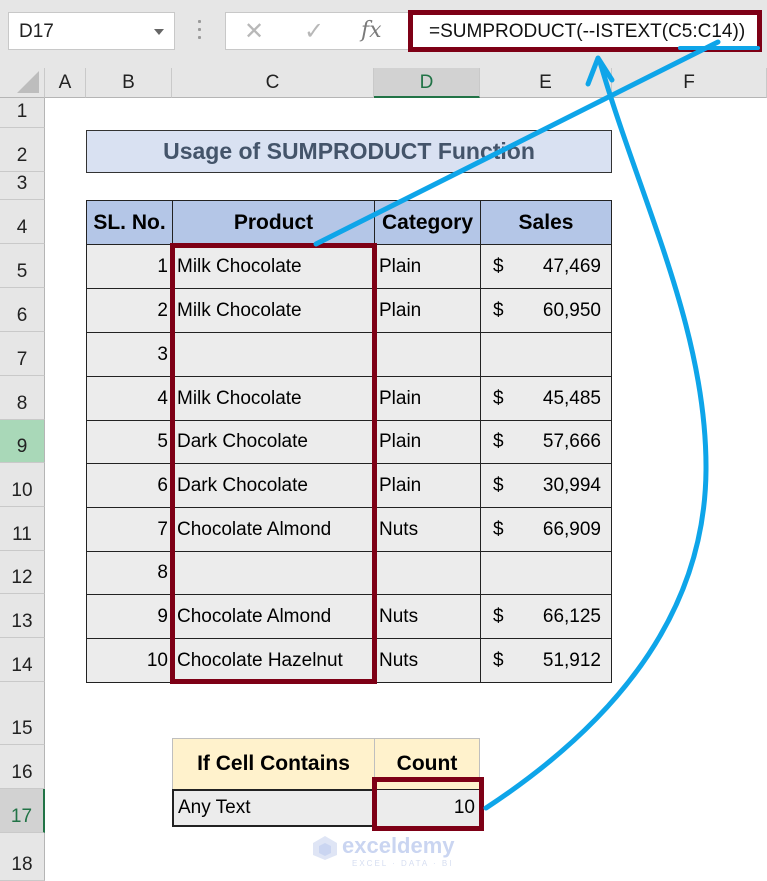 The width and height of the screenshot is (767, 881). What do you see at coordinates (571, 660) in the screenshot?
I see `sales-value: 51,912` at bounding box center [571, 660].